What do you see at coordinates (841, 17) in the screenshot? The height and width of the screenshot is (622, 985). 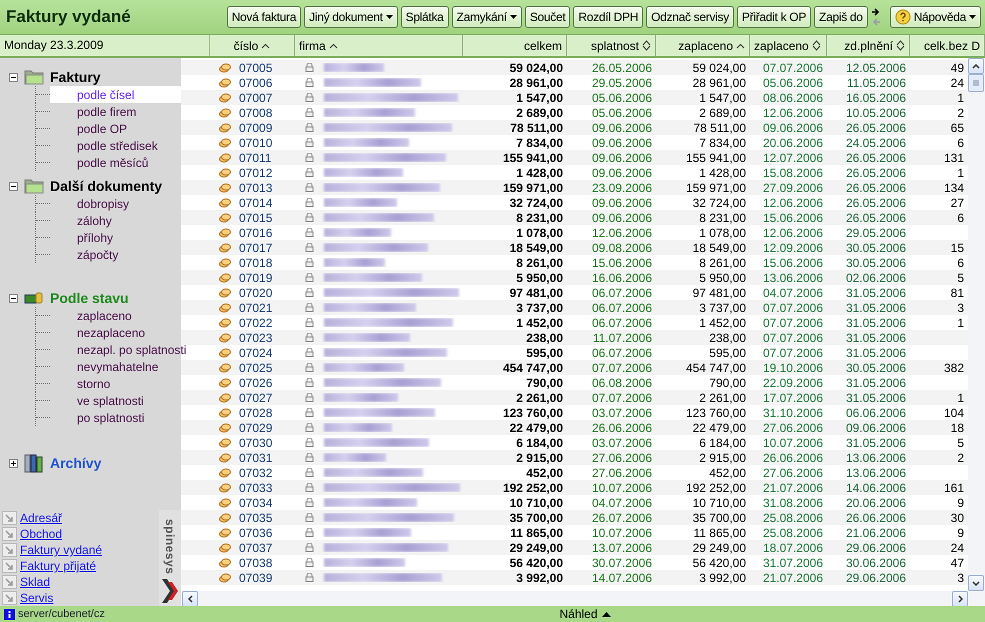 I see `toolbar-button: Zapiš do` at bounding box center [841, 17].